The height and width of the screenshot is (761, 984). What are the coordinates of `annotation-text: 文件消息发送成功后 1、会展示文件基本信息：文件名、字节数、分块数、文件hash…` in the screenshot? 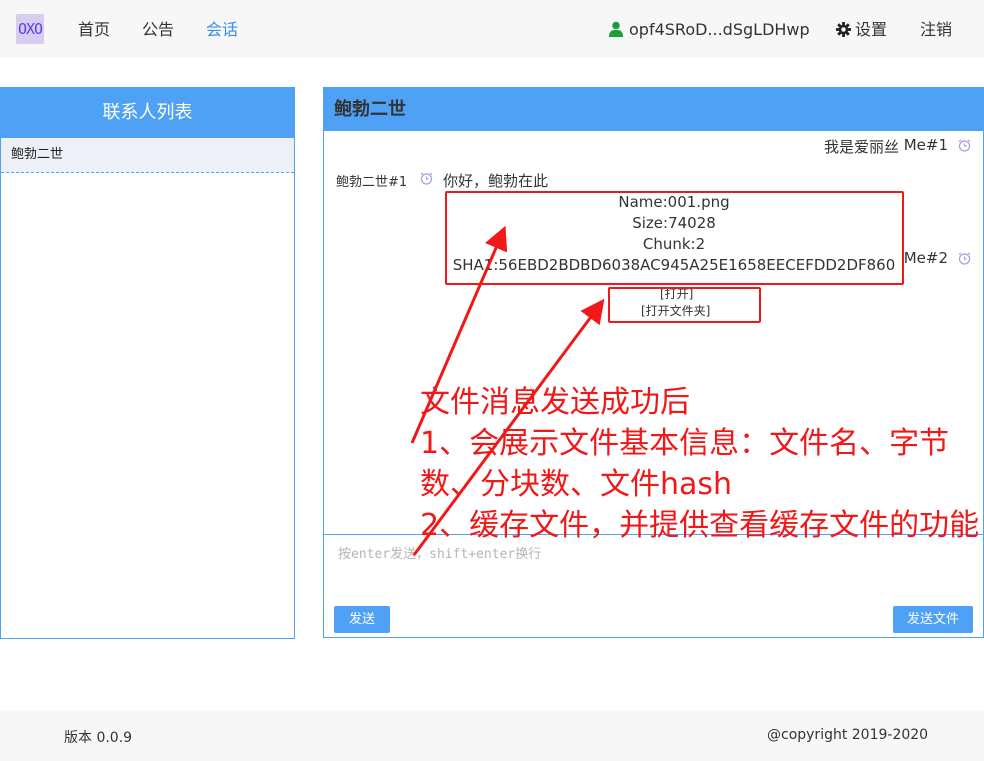 It's located at (700, 464).